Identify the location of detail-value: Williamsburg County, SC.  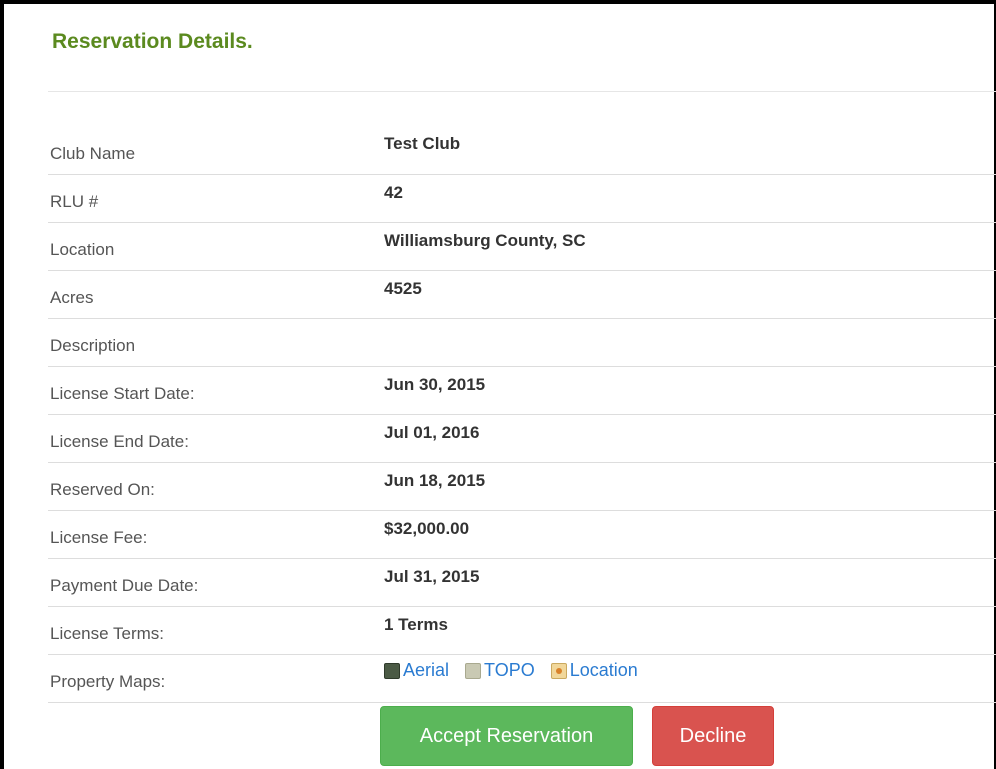
(485, 240).